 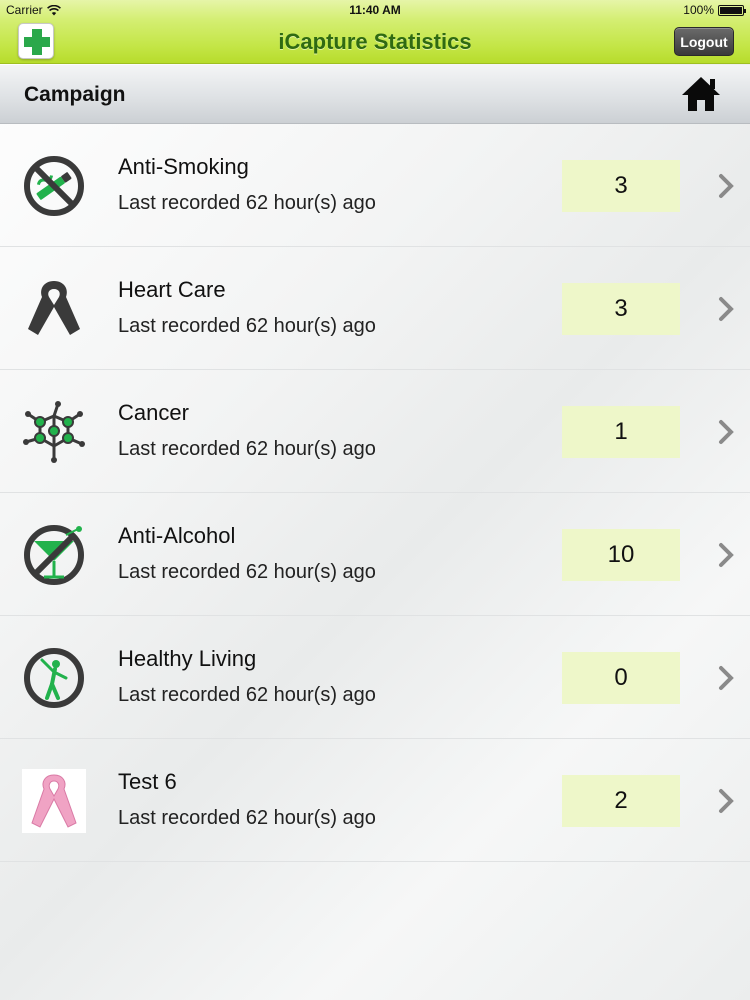 I want to click on wifi-icon, so click(x=53, y=9).